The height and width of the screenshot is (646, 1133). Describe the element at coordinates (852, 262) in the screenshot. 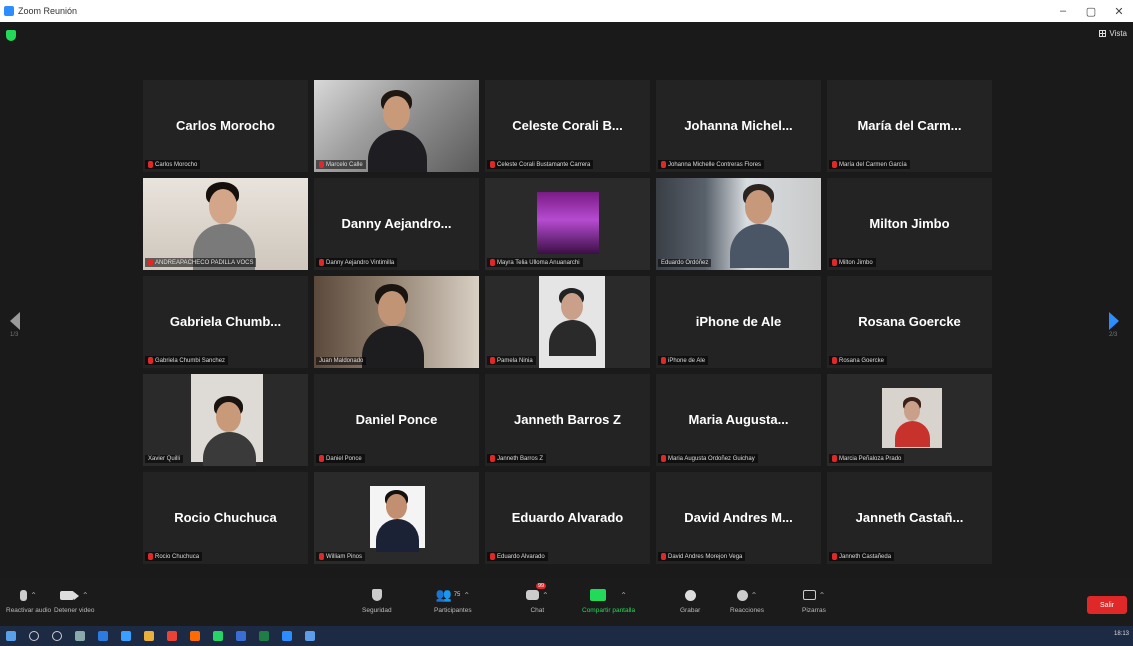

I see `participant-name-label: Milton Jimbo` at that location.